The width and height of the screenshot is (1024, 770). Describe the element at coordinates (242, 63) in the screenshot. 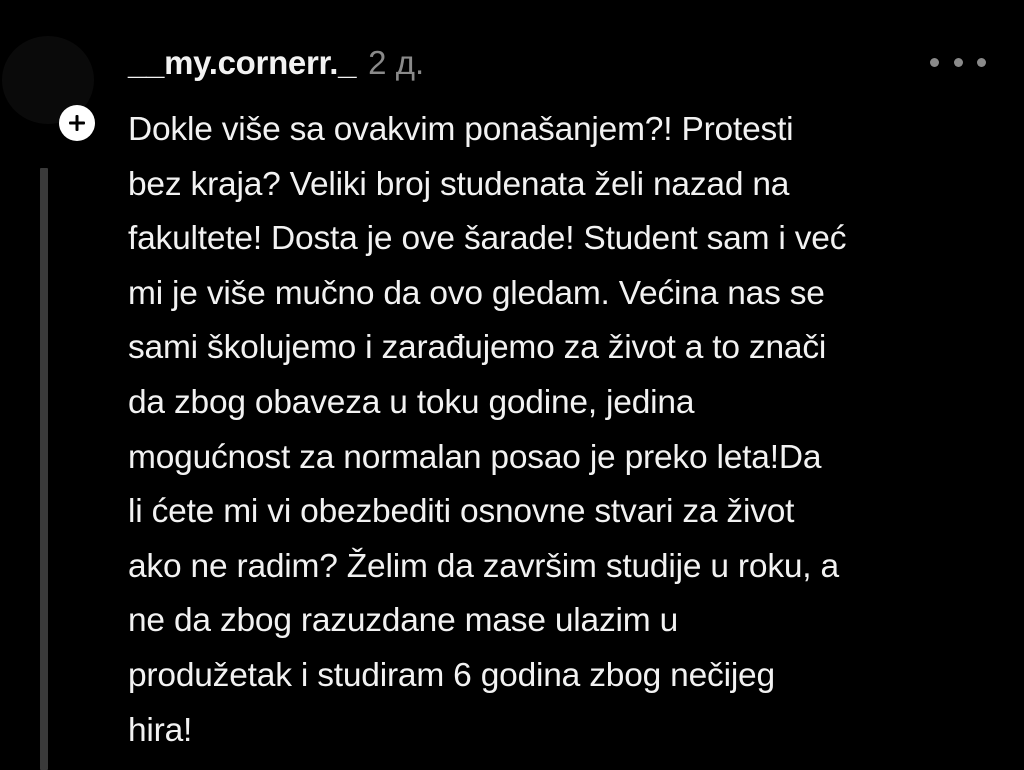

I see `username: __my.cornerr._` at that location.